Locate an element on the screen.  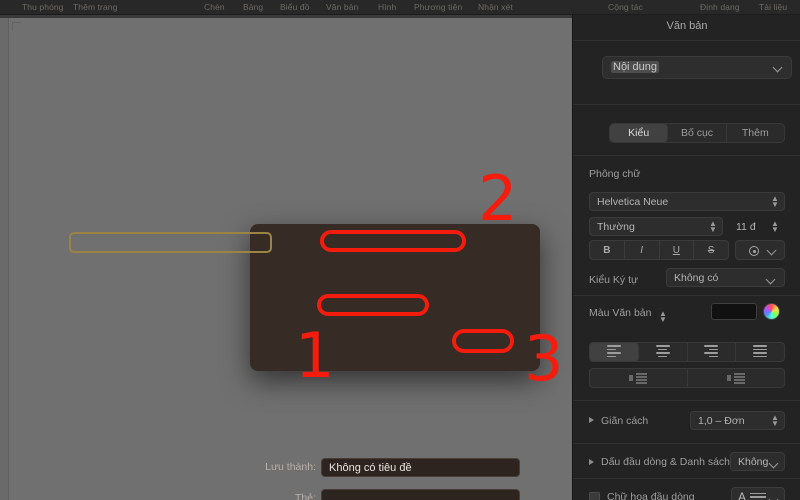
align-center-icon is located at coordinates (662, 352).